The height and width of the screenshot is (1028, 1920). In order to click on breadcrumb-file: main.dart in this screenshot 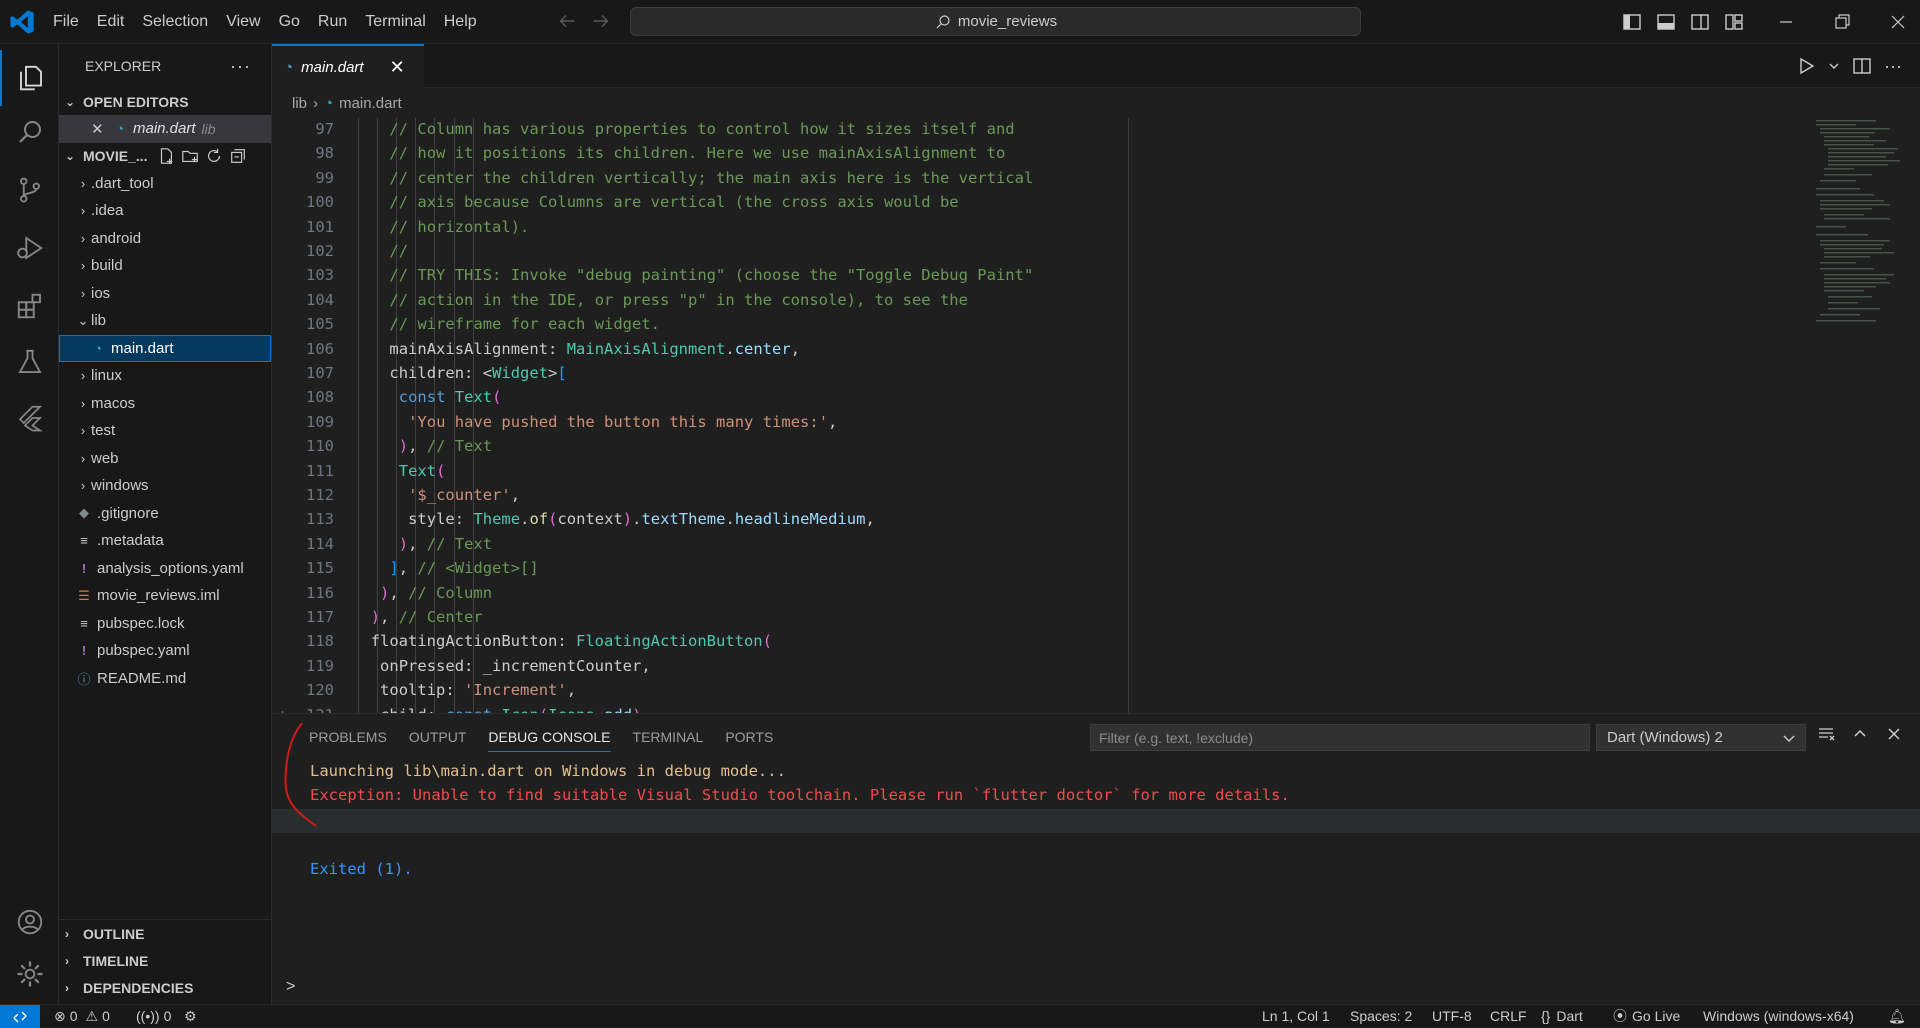, I will do `click(370, 103)`.